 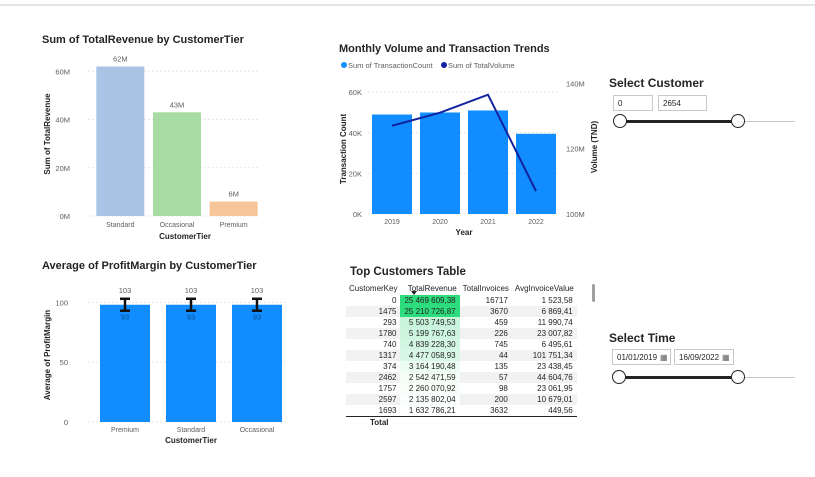 I want to click on cell-avginvoicevalue: 23 438,45, so click(x=555, y=366).